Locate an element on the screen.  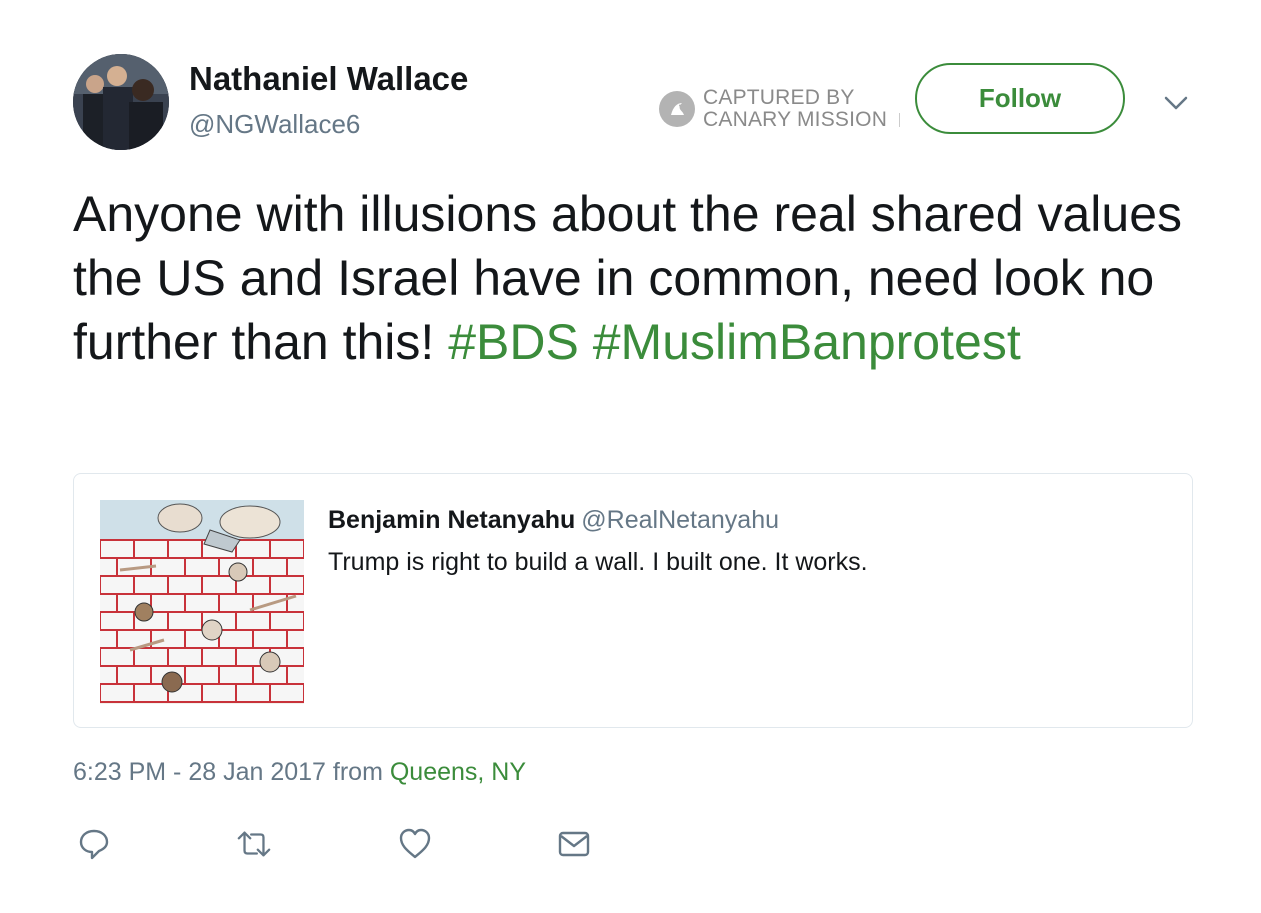
hashtag-bds: #BDS is located at coordinates (513, 342).